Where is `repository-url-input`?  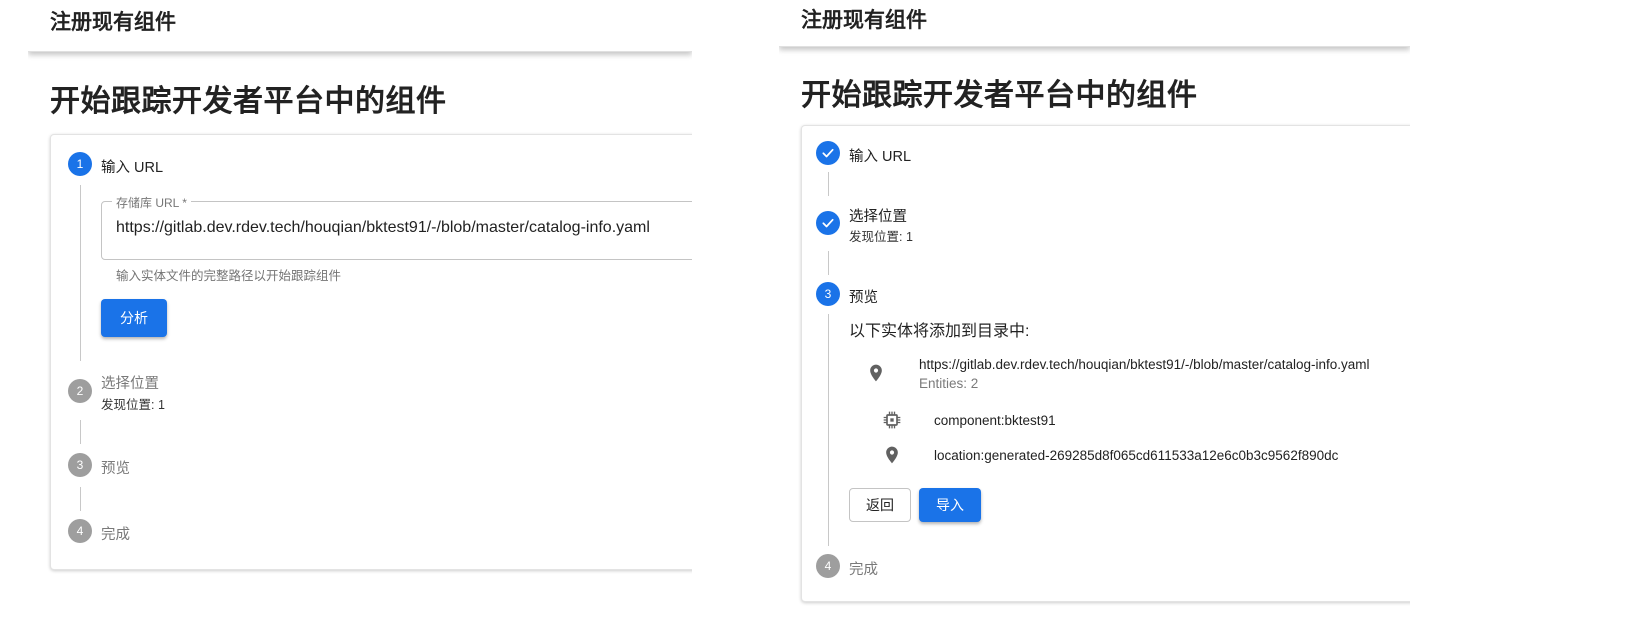
repository-url-input is located at coordinates (404, 228).